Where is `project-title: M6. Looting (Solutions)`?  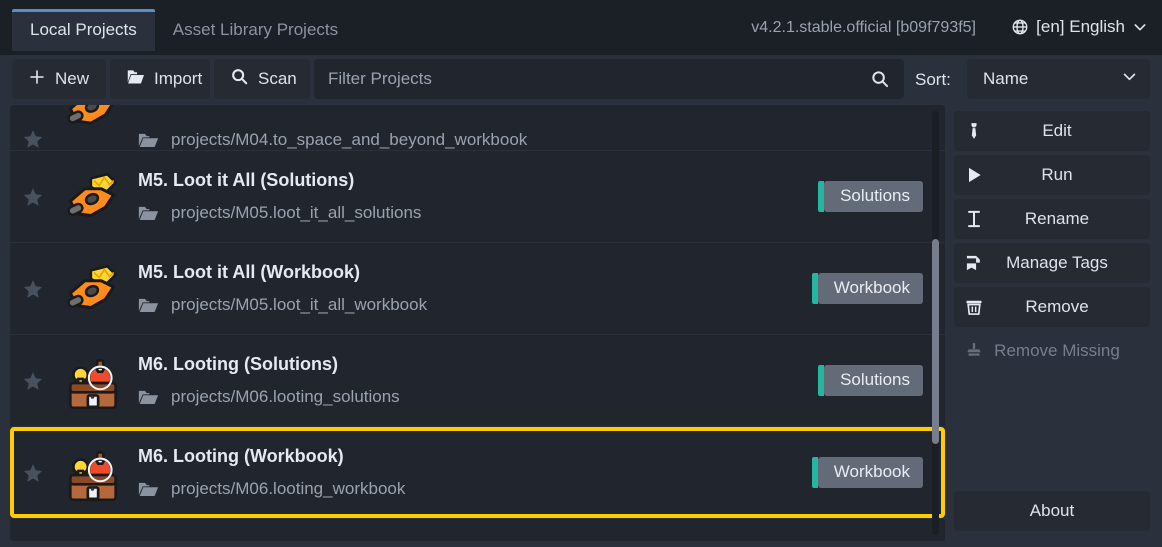 project-title: M6. Looting (Solutions) is located at coordinates (238, 364).